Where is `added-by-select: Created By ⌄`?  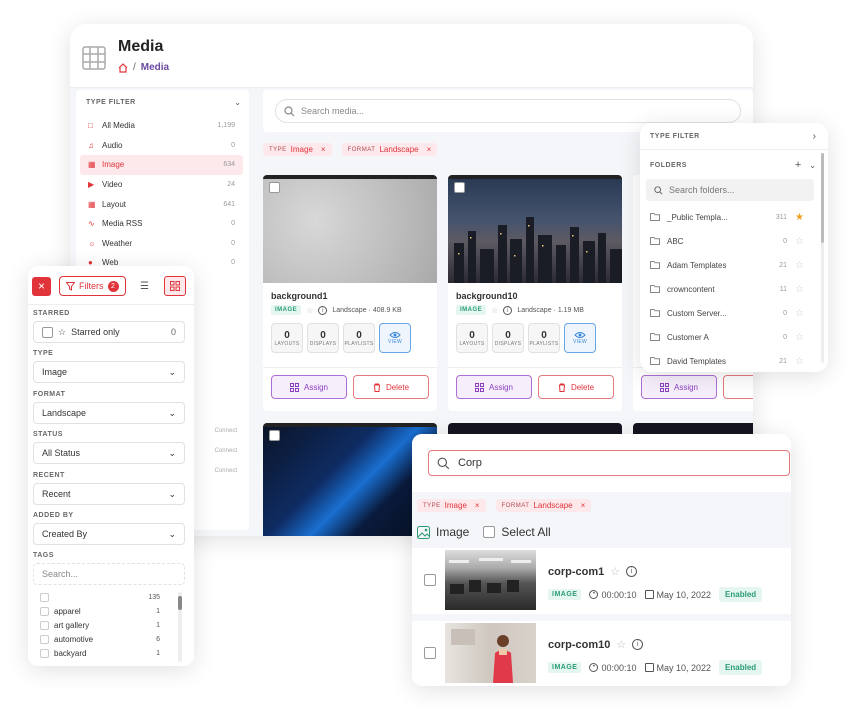 added-by-select: Created By ⌄ is located at coordinates (109, 534).